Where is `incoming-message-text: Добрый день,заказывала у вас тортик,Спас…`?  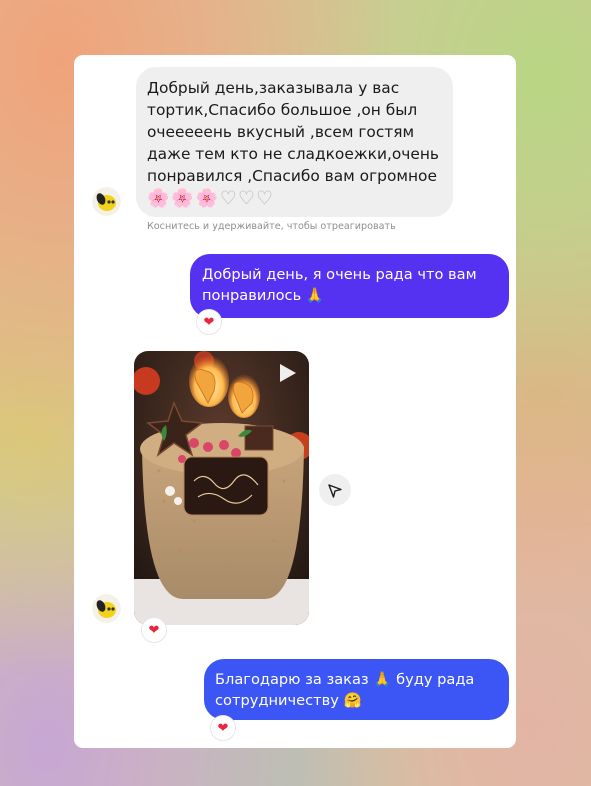
incoming-message-text: Добрый день,заказывала у вас тортик,Спас… is located at coordinates (293, 132).